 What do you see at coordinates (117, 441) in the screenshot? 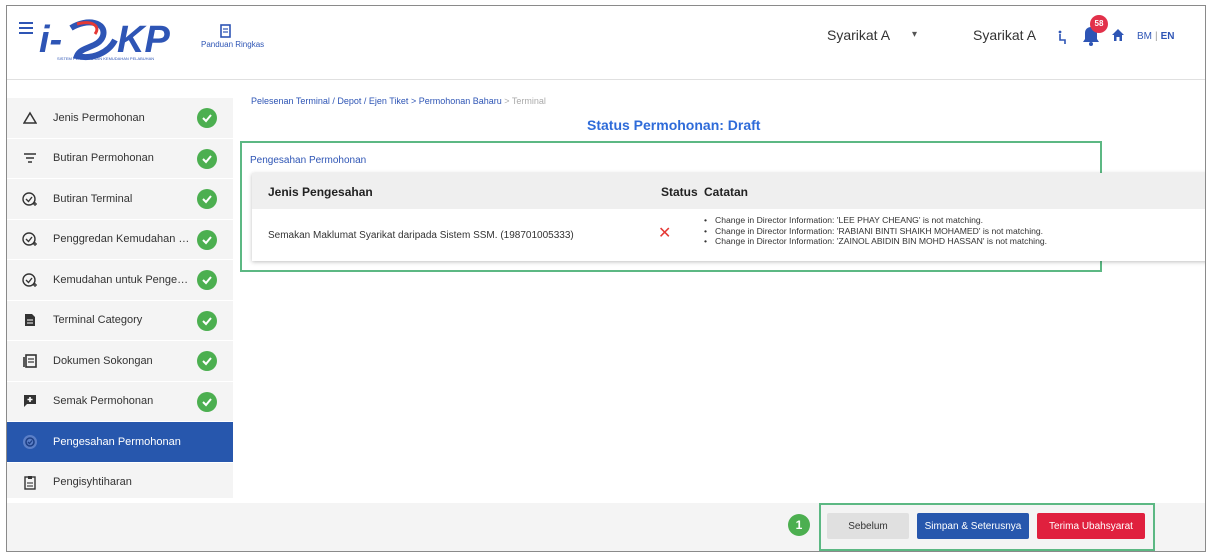
I see `sidebar-item-label: Pengesahan Permohonan` at bounding box center [117, 441].